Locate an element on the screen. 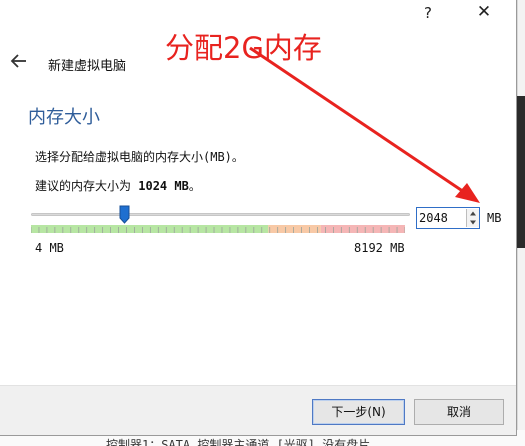  recommend-value: 1024 MB is located at coordinates (163, 186).